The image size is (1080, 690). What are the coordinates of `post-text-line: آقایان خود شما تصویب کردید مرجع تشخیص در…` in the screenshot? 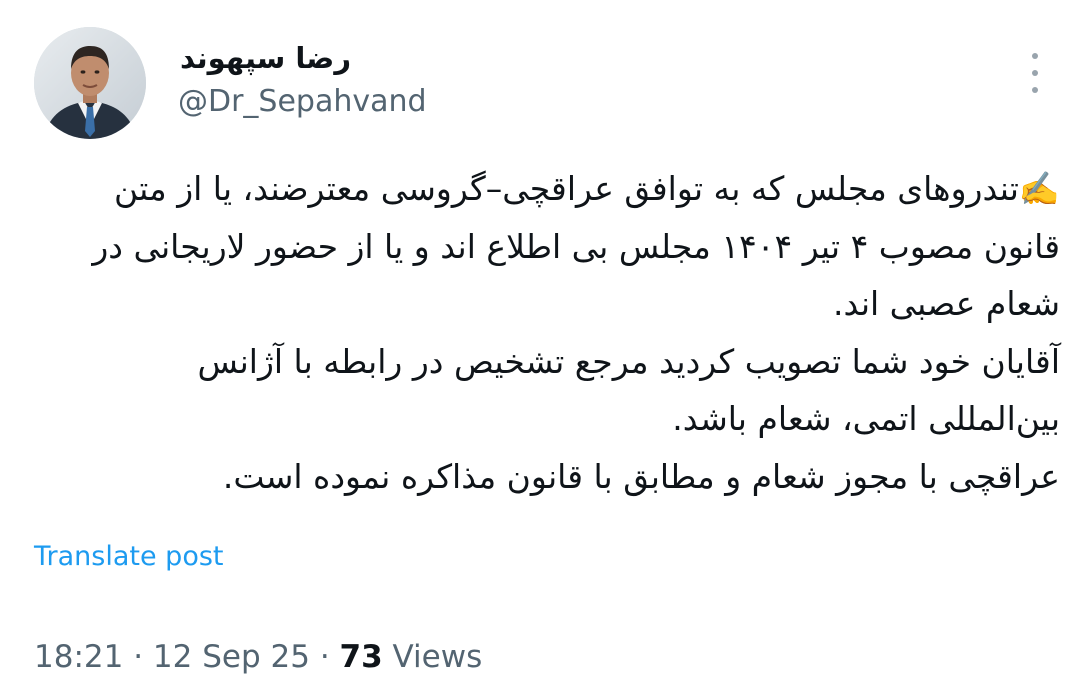 It's located at (628, 361).